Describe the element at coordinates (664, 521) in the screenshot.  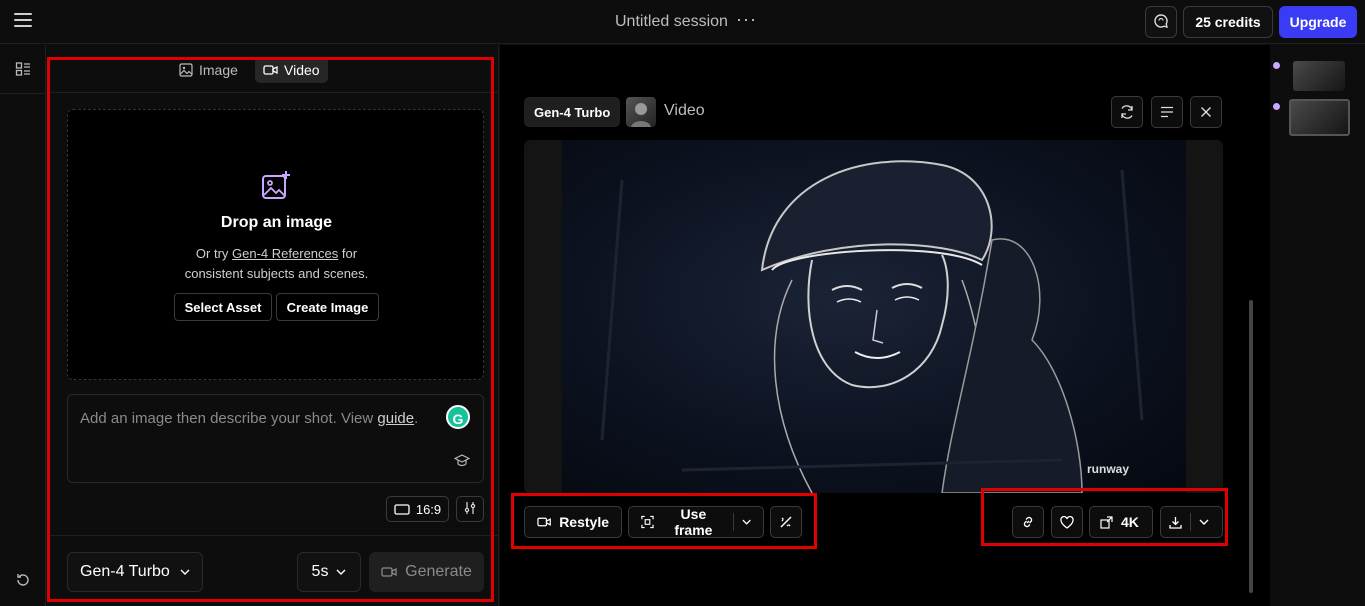
I see `highlight-box-actions-left` at that location.